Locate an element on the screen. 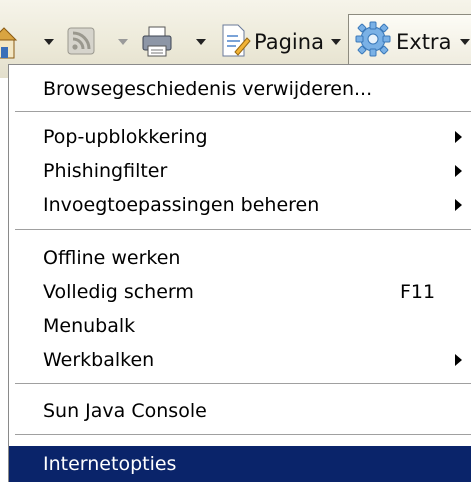  gear-icon is located at coordinates (373, 39).